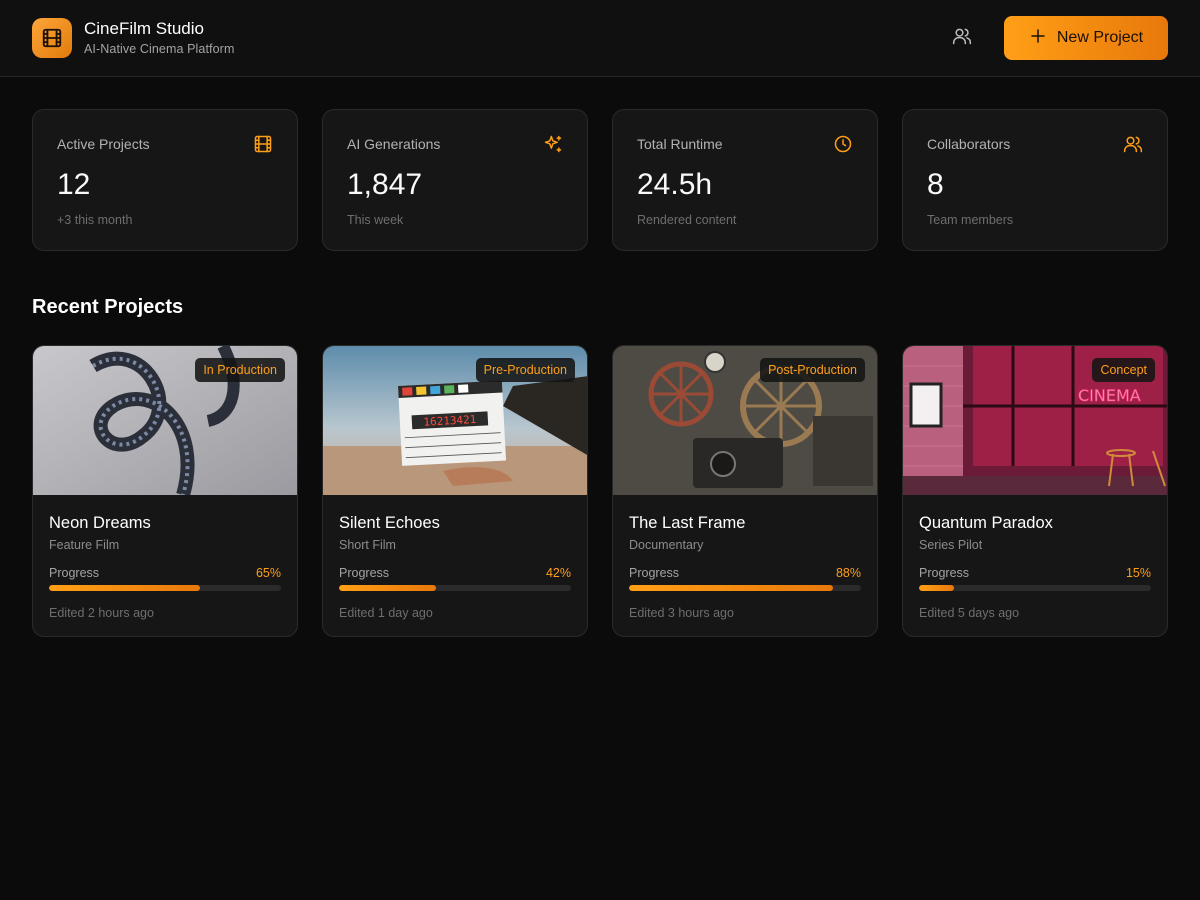 This screenshot has width=1200, height=900. Describe the element at coordinates (455, 180) in the screenshot. I see `stat-card-ai-generations: AI Generations 1,847 This week` at that location.